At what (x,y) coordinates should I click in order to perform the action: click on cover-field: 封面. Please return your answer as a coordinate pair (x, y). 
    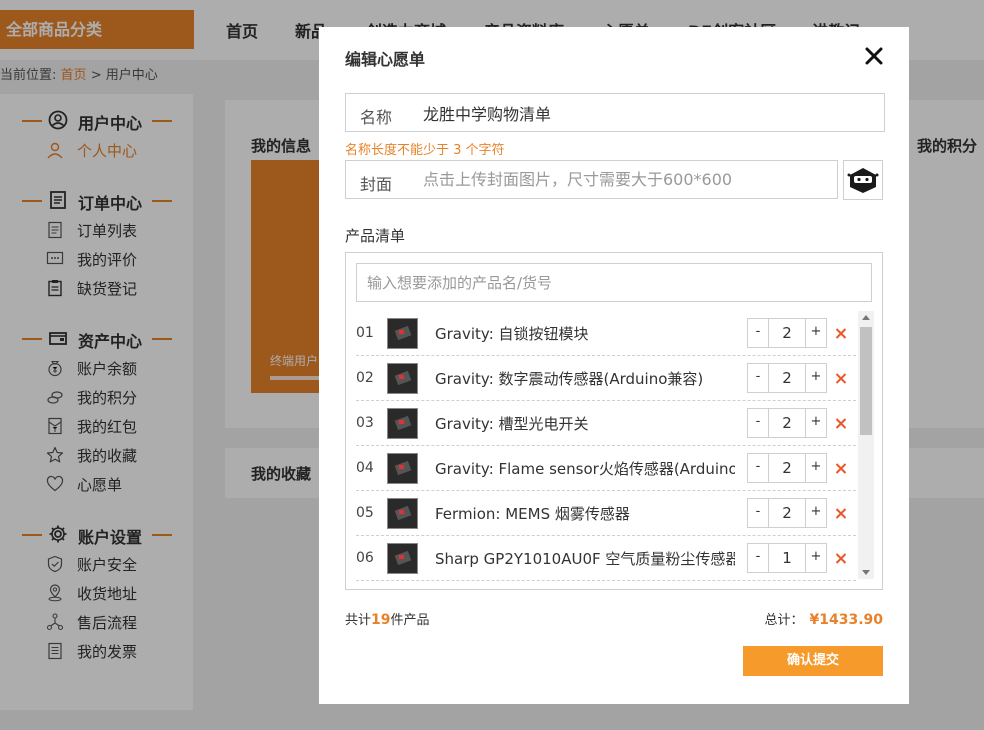
    Looking at the image, I should click on (591, 179).